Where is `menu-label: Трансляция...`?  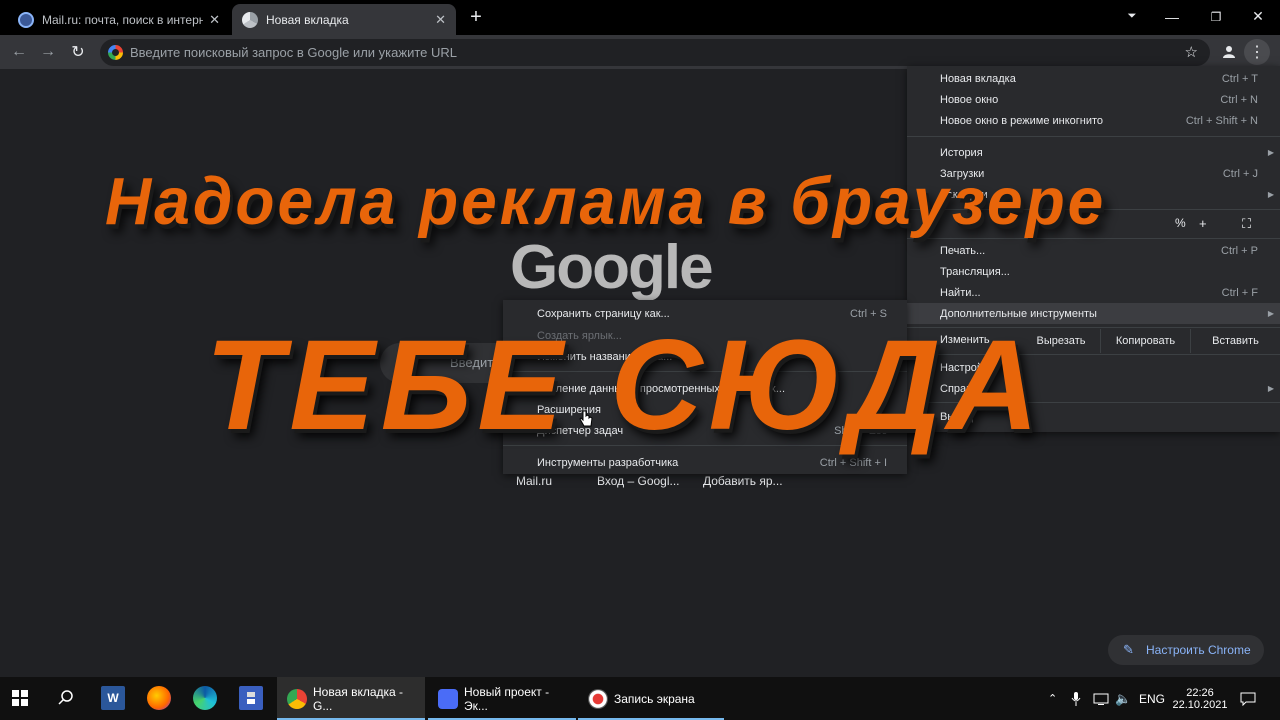 menu-label: Трансляция... is located at coordinates (975, 271).